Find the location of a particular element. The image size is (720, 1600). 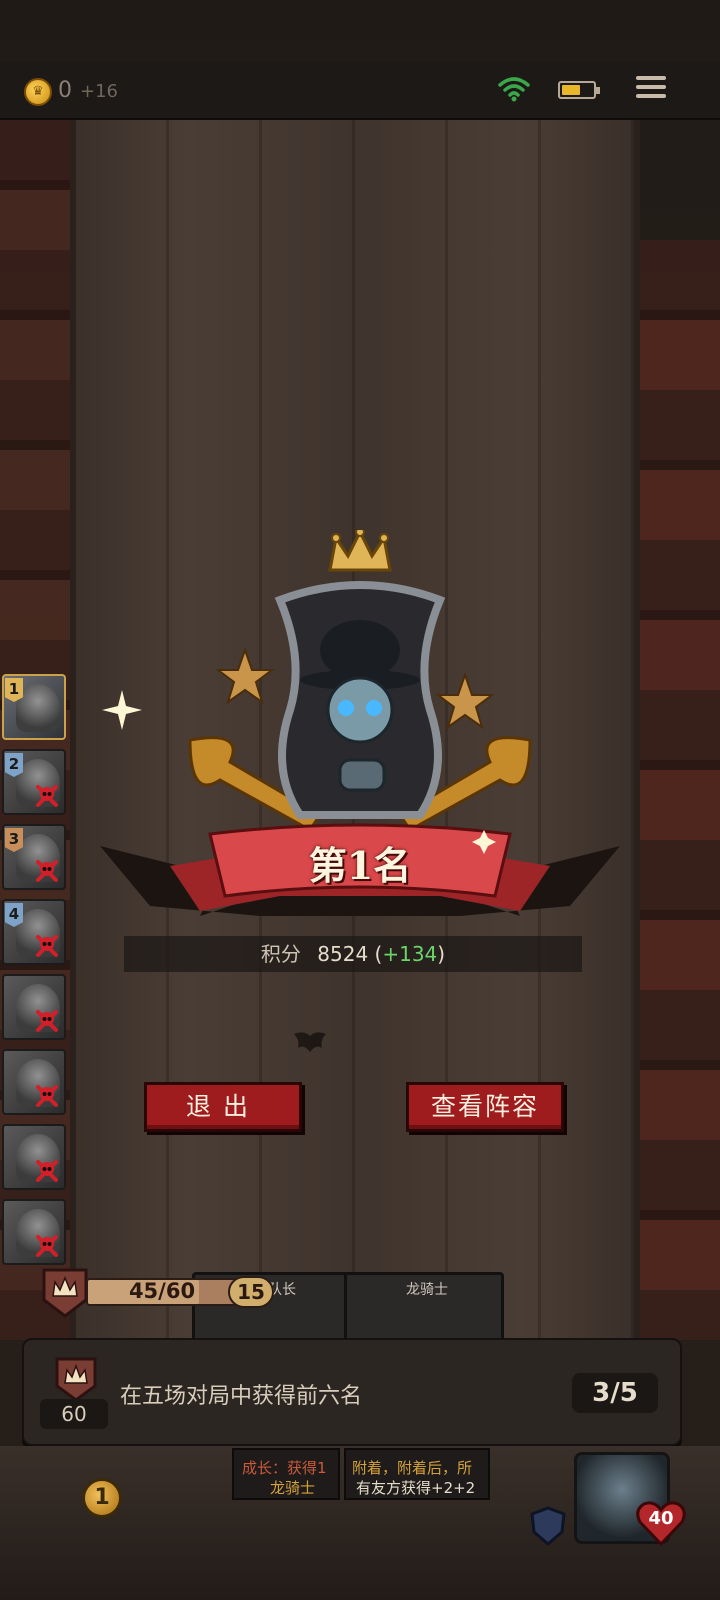

rank-entry: 3 is located at coordinates (34, 857).